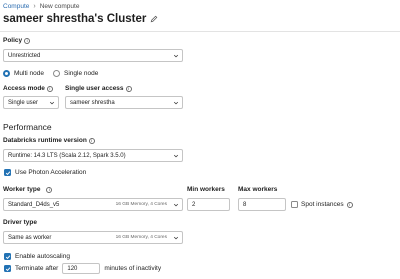 Image resolution: width=400 pixels, height=279 pixels. I want to click on breadcrumb-current: New compute, so click(59, 6).